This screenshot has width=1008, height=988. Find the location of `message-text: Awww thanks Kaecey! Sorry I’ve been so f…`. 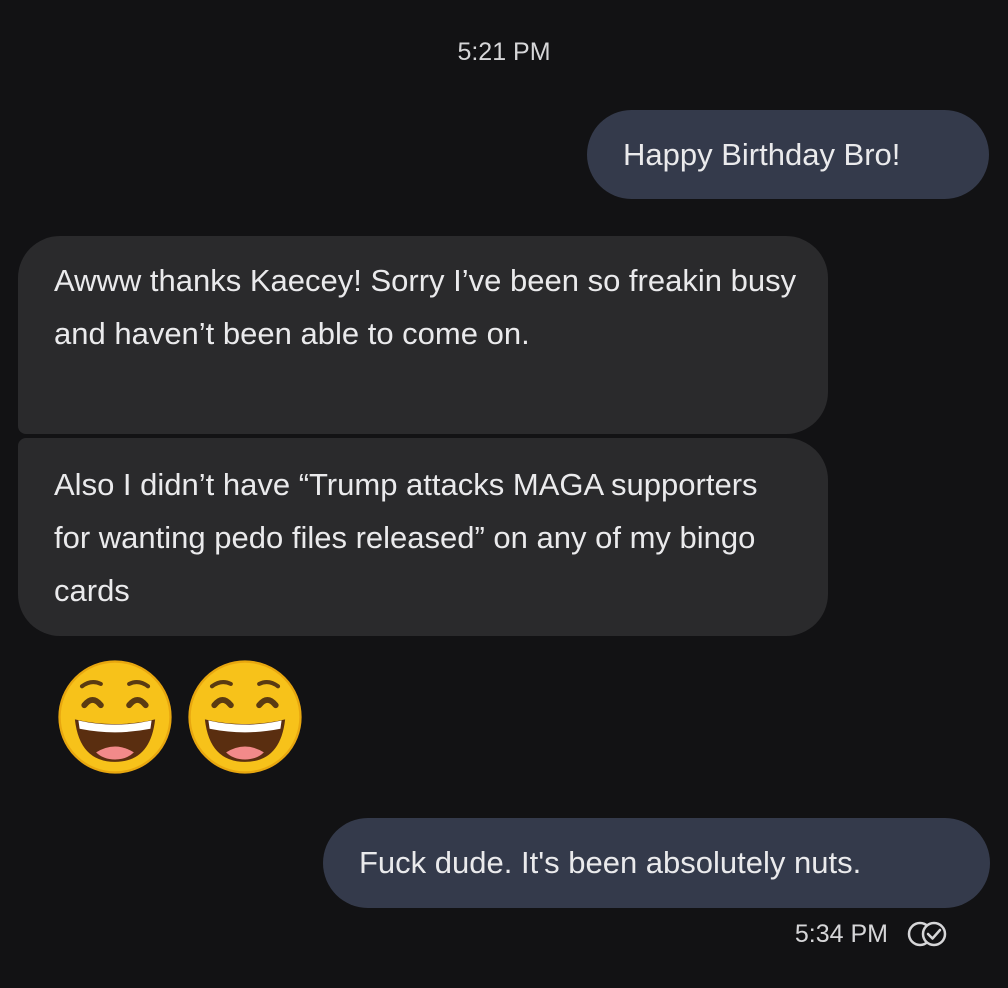

message-text: Awww thanks Kaecey! Sorry I’ve been so f… is located at coordinates (425, 307).